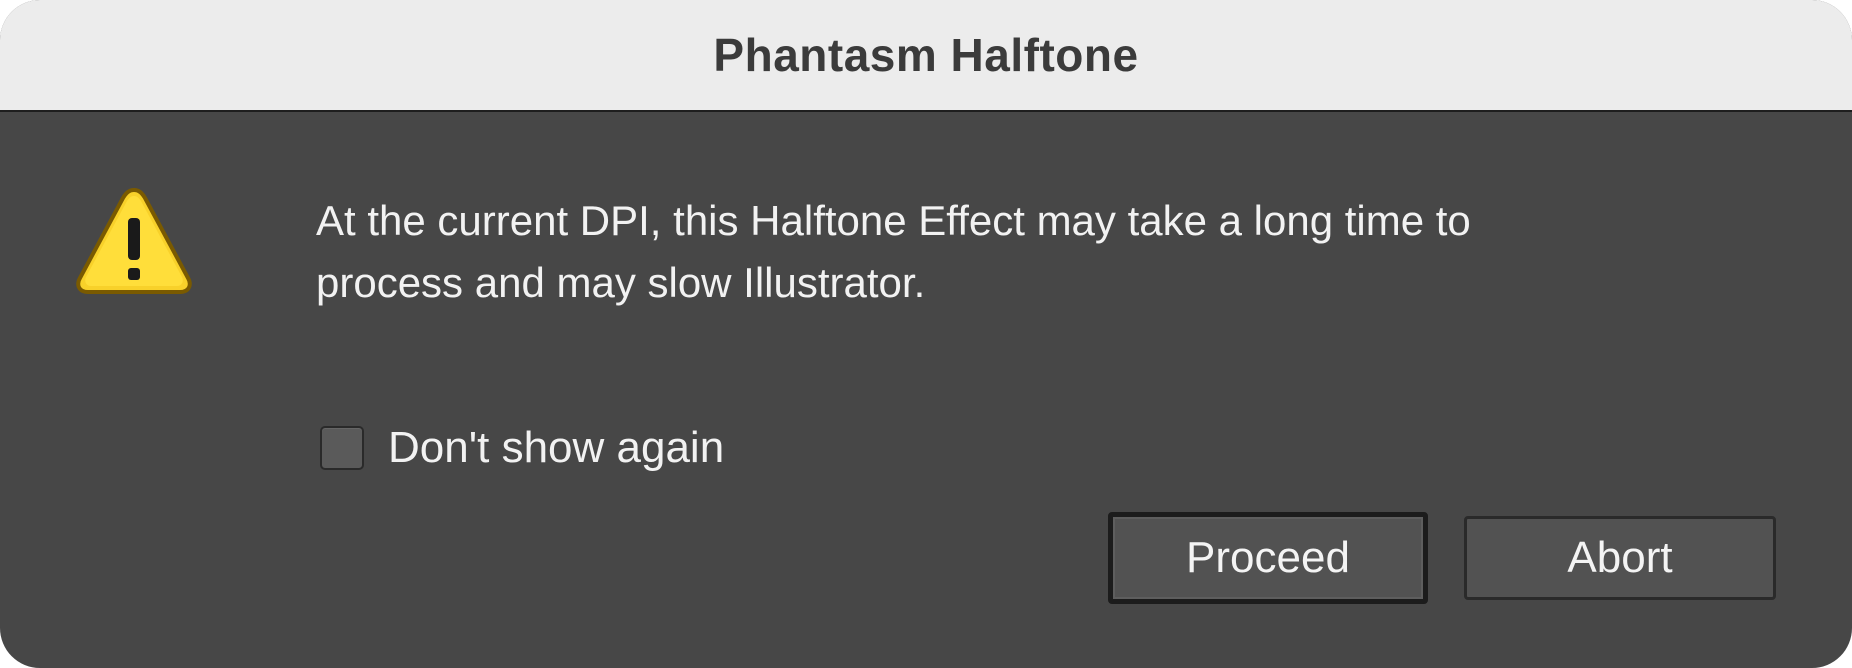 Image resolution: width=1852 pixels, height=668 pixels. I want to click on dont-show-again-row: Don't show again, so click(522, 448).